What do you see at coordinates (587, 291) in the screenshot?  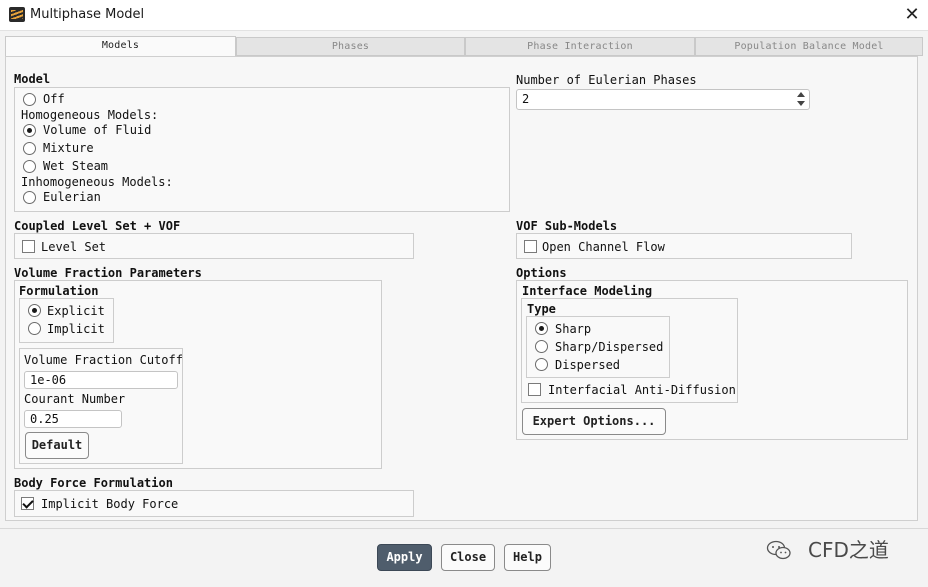 I see `interface-modeling-title: Interface Modeling` at bounding box center [587, 291].